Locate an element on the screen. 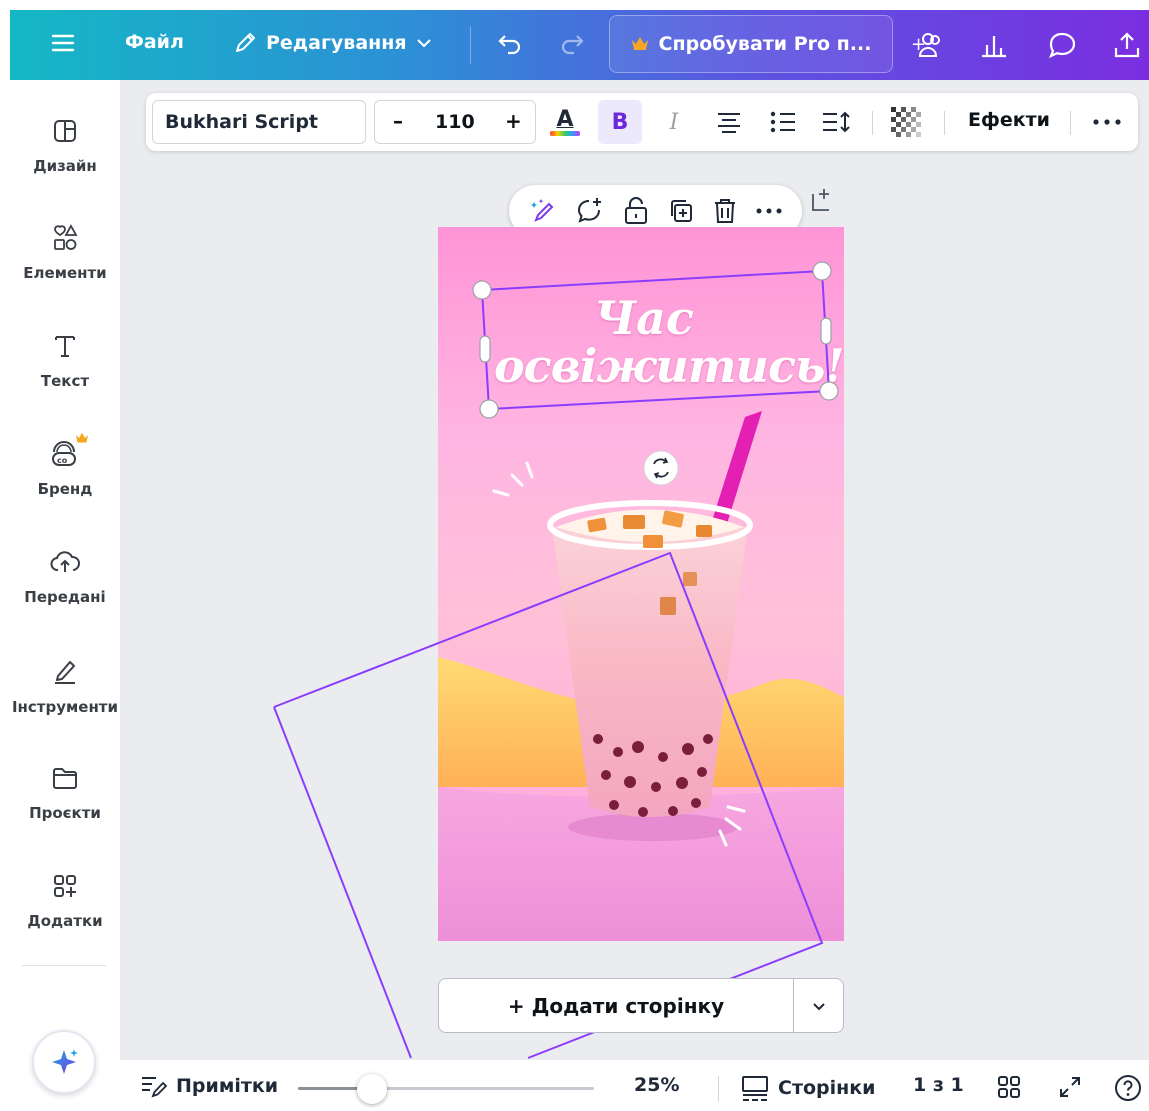 Image resolution: width=1149 pixels, height=1111 pixels. zoom-label: 25% is located at coordinates (657, 1085).